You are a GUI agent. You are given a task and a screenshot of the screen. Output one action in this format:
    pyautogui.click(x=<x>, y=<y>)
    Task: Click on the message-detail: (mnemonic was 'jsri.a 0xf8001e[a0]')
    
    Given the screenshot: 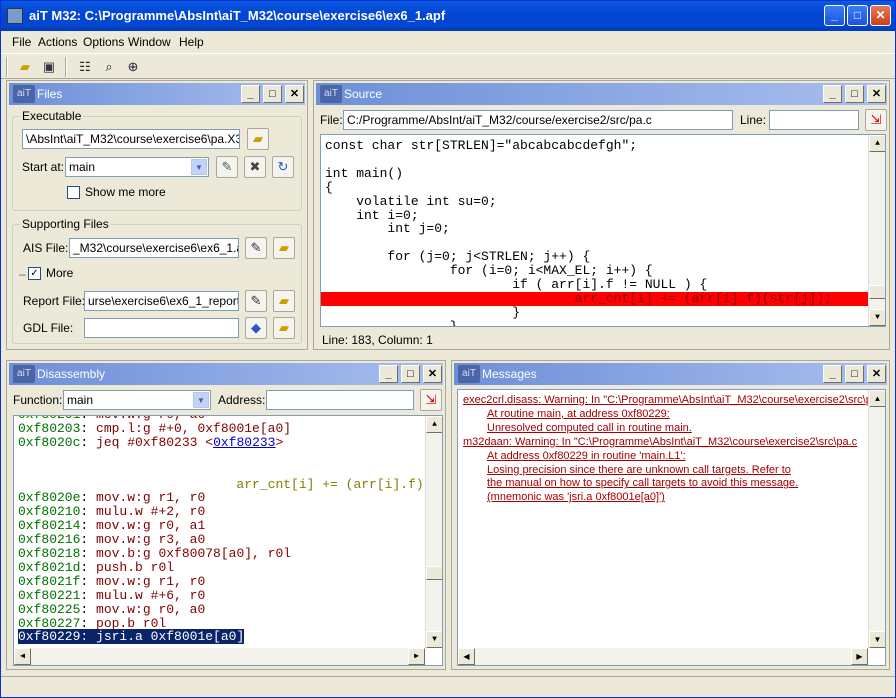 What is the action you would take?
    pyautogui.click(x=576, y=497)
    